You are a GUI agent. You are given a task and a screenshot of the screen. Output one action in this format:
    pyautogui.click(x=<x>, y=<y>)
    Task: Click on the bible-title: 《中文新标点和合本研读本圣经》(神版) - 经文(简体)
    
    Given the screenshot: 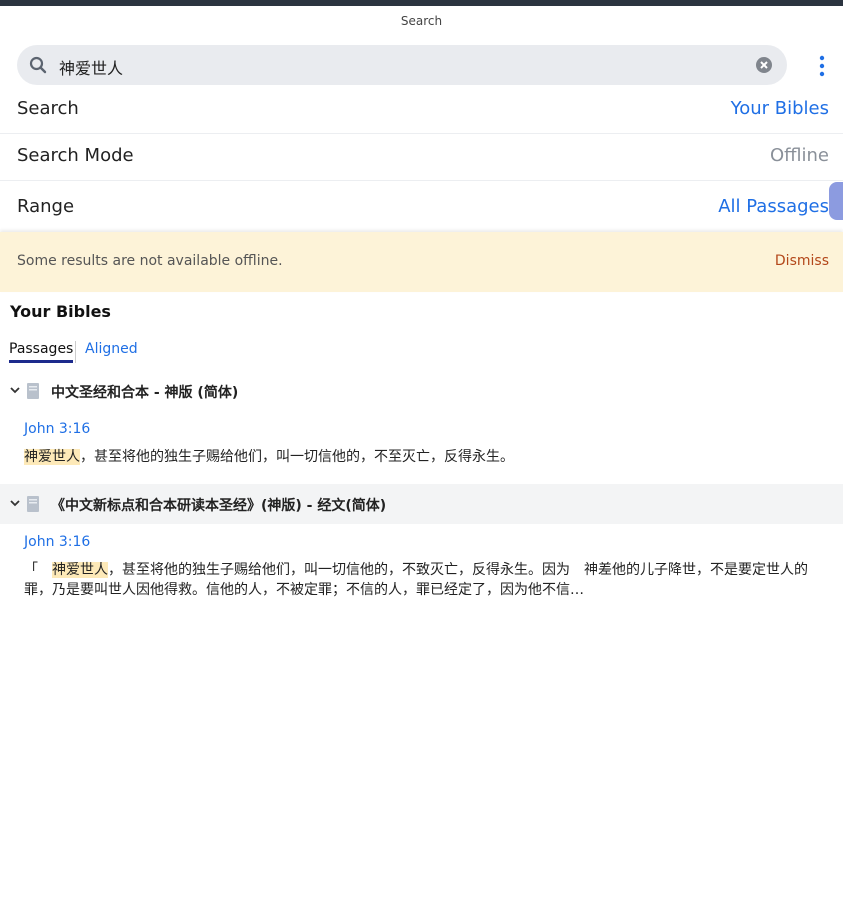 What is the action you would take?
    pyautogui.click(x=219, y=506)
    